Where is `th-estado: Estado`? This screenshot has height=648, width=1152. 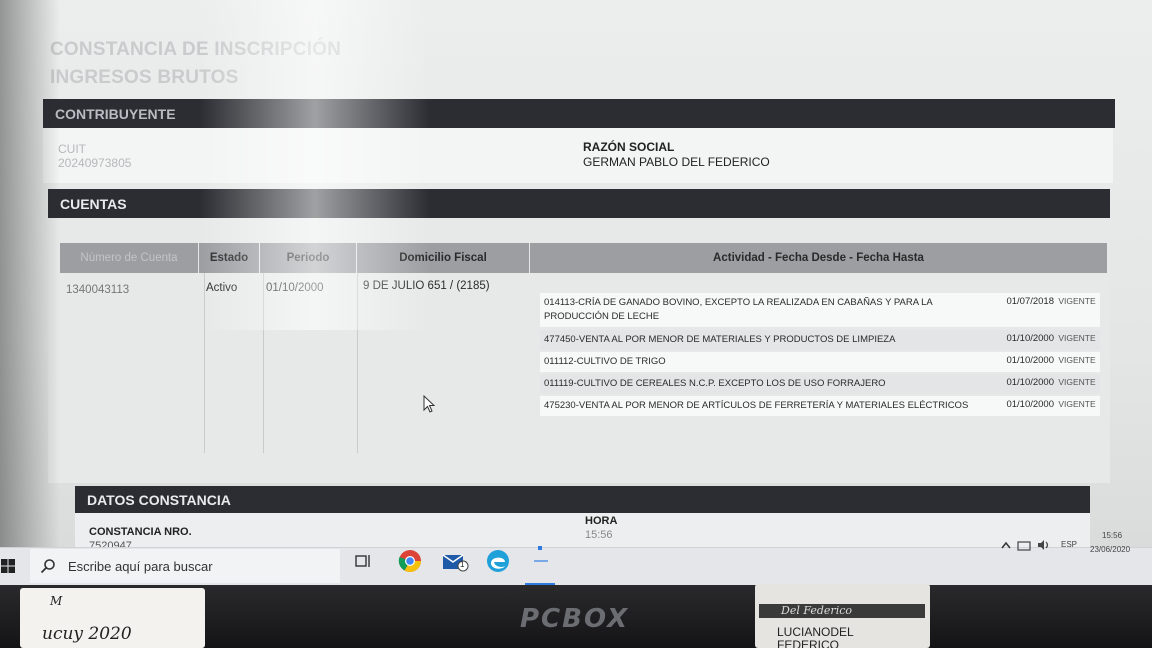 th-estado: Estado is located at coordinates (229, 258).